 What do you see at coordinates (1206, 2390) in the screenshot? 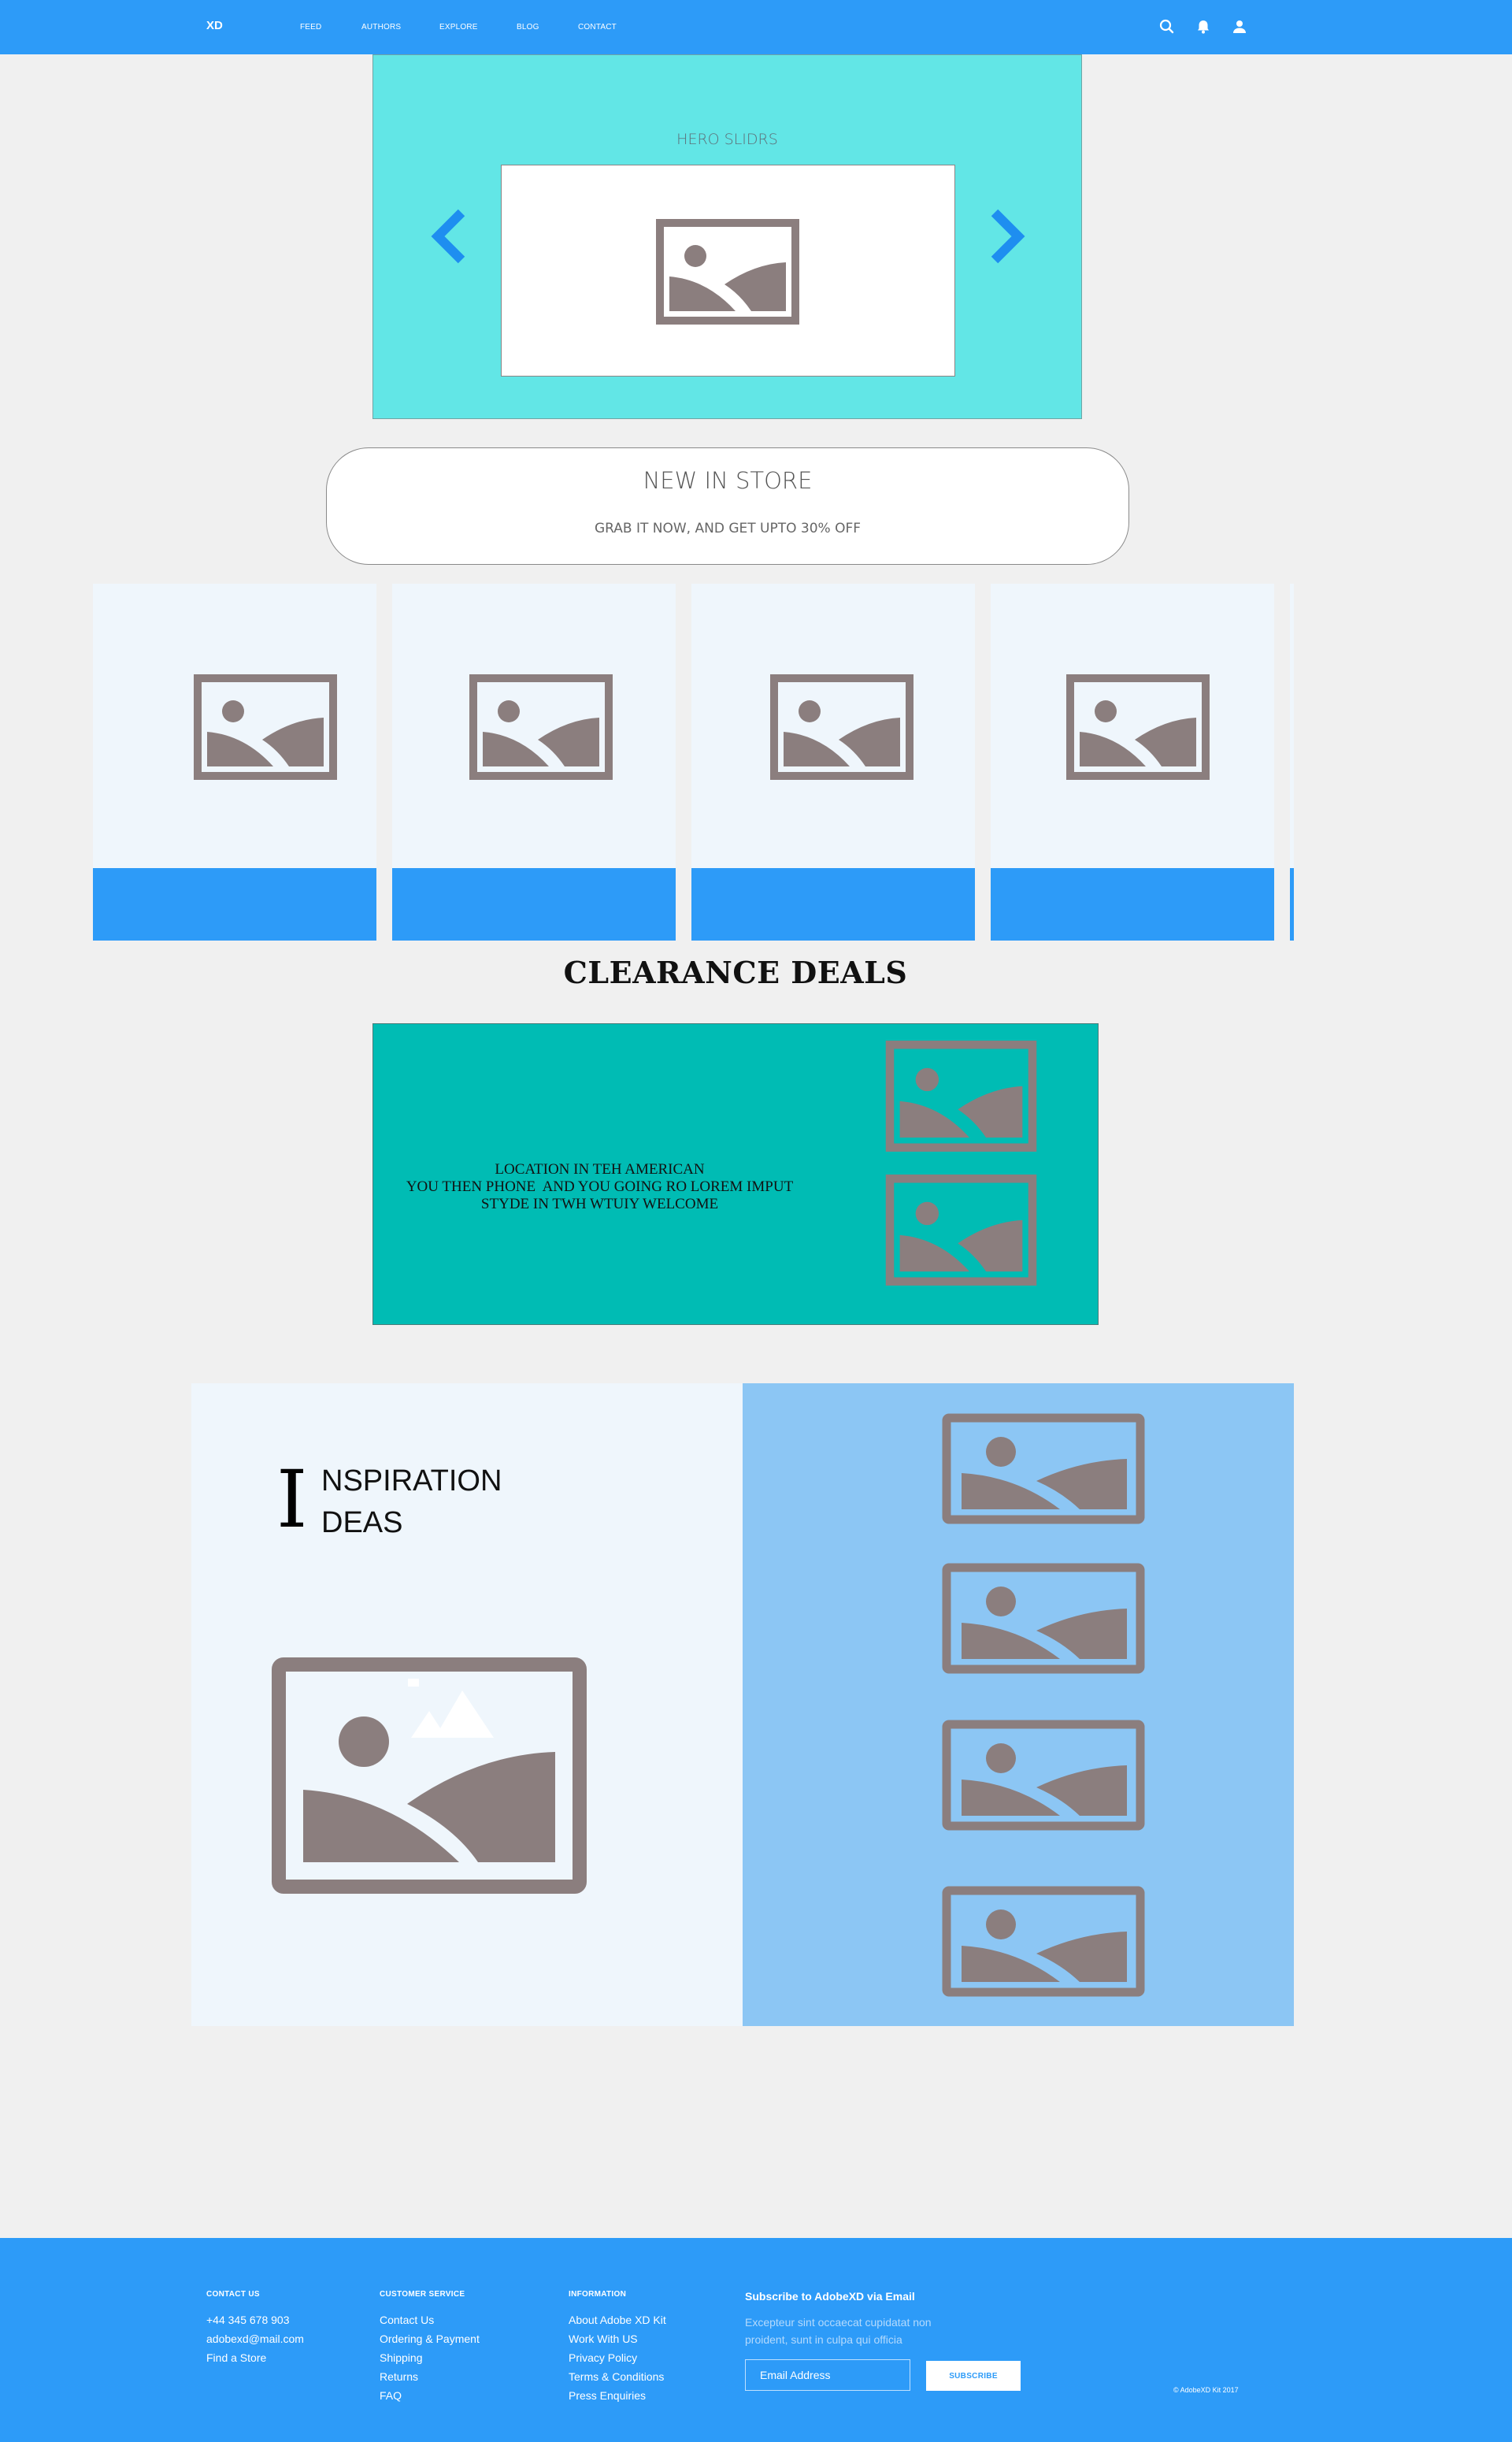
I see `copyright: © AdobeXD Kit 2017` at bounding box center [1206, 2390].